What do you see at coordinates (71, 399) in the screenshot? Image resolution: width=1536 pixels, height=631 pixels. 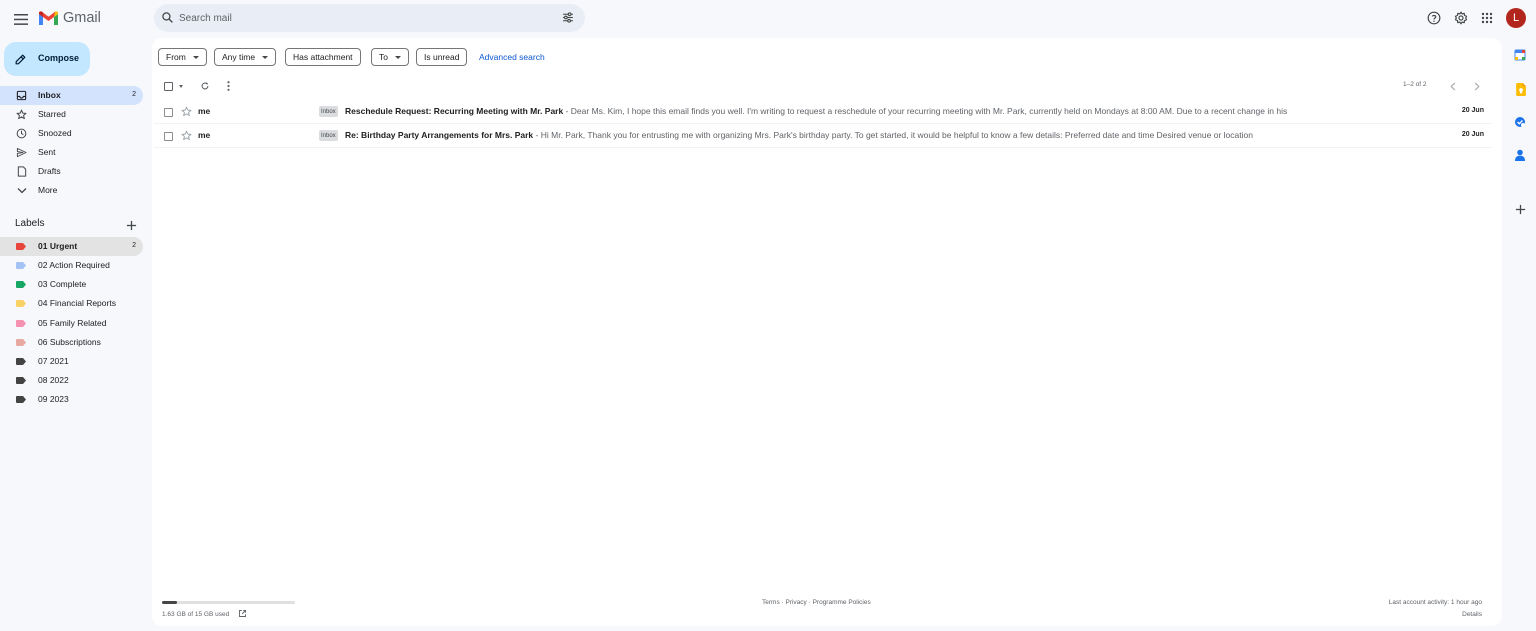 I see `label-item-2023: 09 2023` at bounding box center [71, 399].